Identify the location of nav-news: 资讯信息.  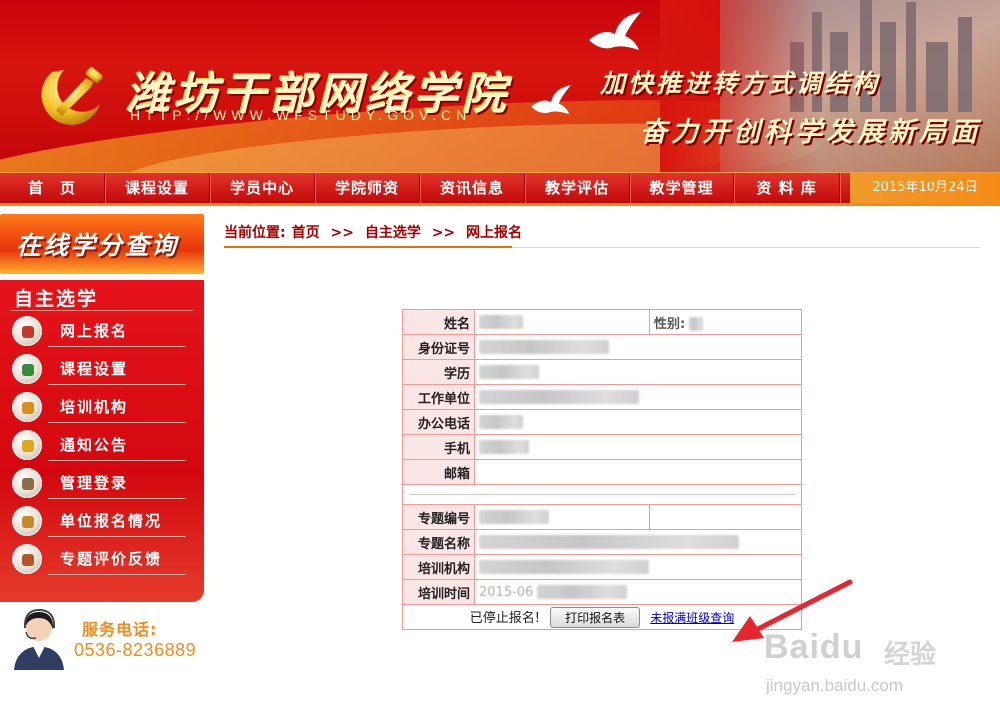
(472, 188).